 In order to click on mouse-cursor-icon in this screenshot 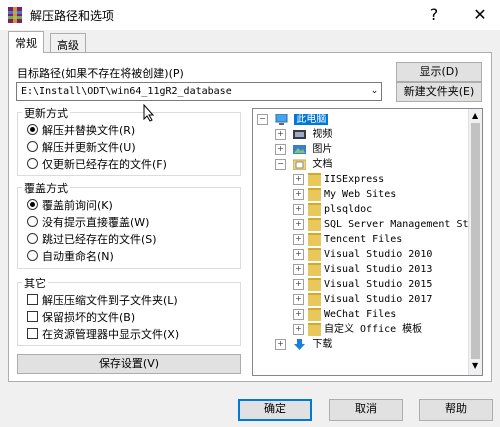, I will do `click(149, 113)`.